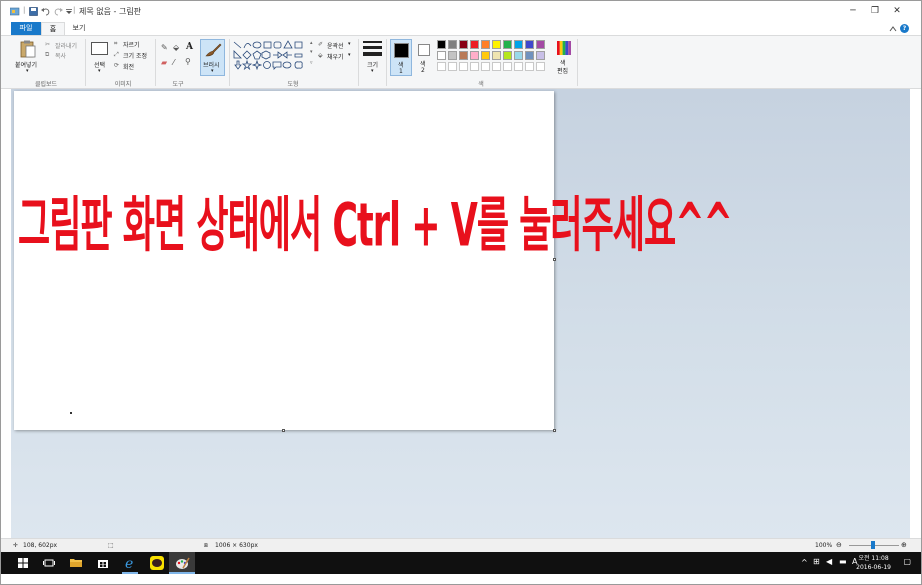  I want to click on cut-icon: ✂, so click(47, 44).